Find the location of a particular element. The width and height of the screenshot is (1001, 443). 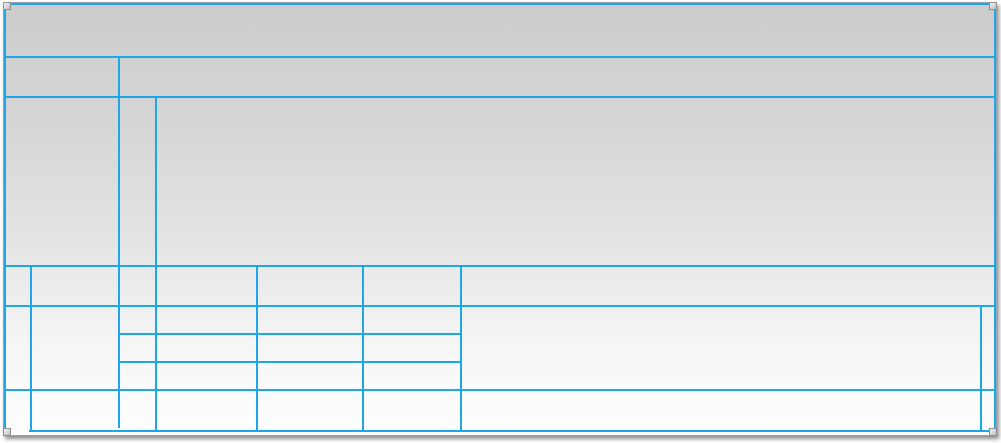

grid-line-v-label-divider is located at coordinates (119, 242).